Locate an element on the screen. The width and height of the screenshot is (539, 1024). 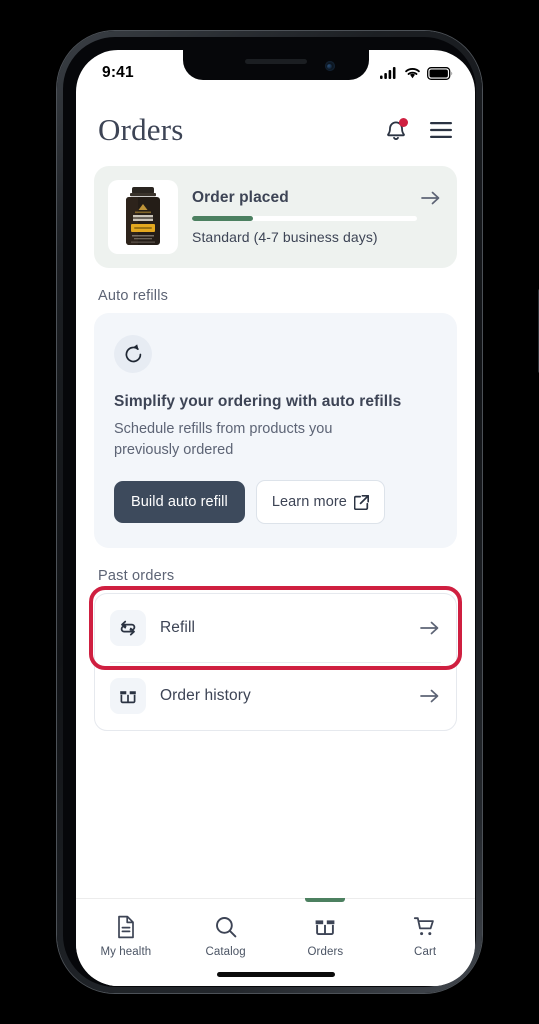
order-shipping-method: Standard (4-7 business days) is located at coordinates (285, 237).